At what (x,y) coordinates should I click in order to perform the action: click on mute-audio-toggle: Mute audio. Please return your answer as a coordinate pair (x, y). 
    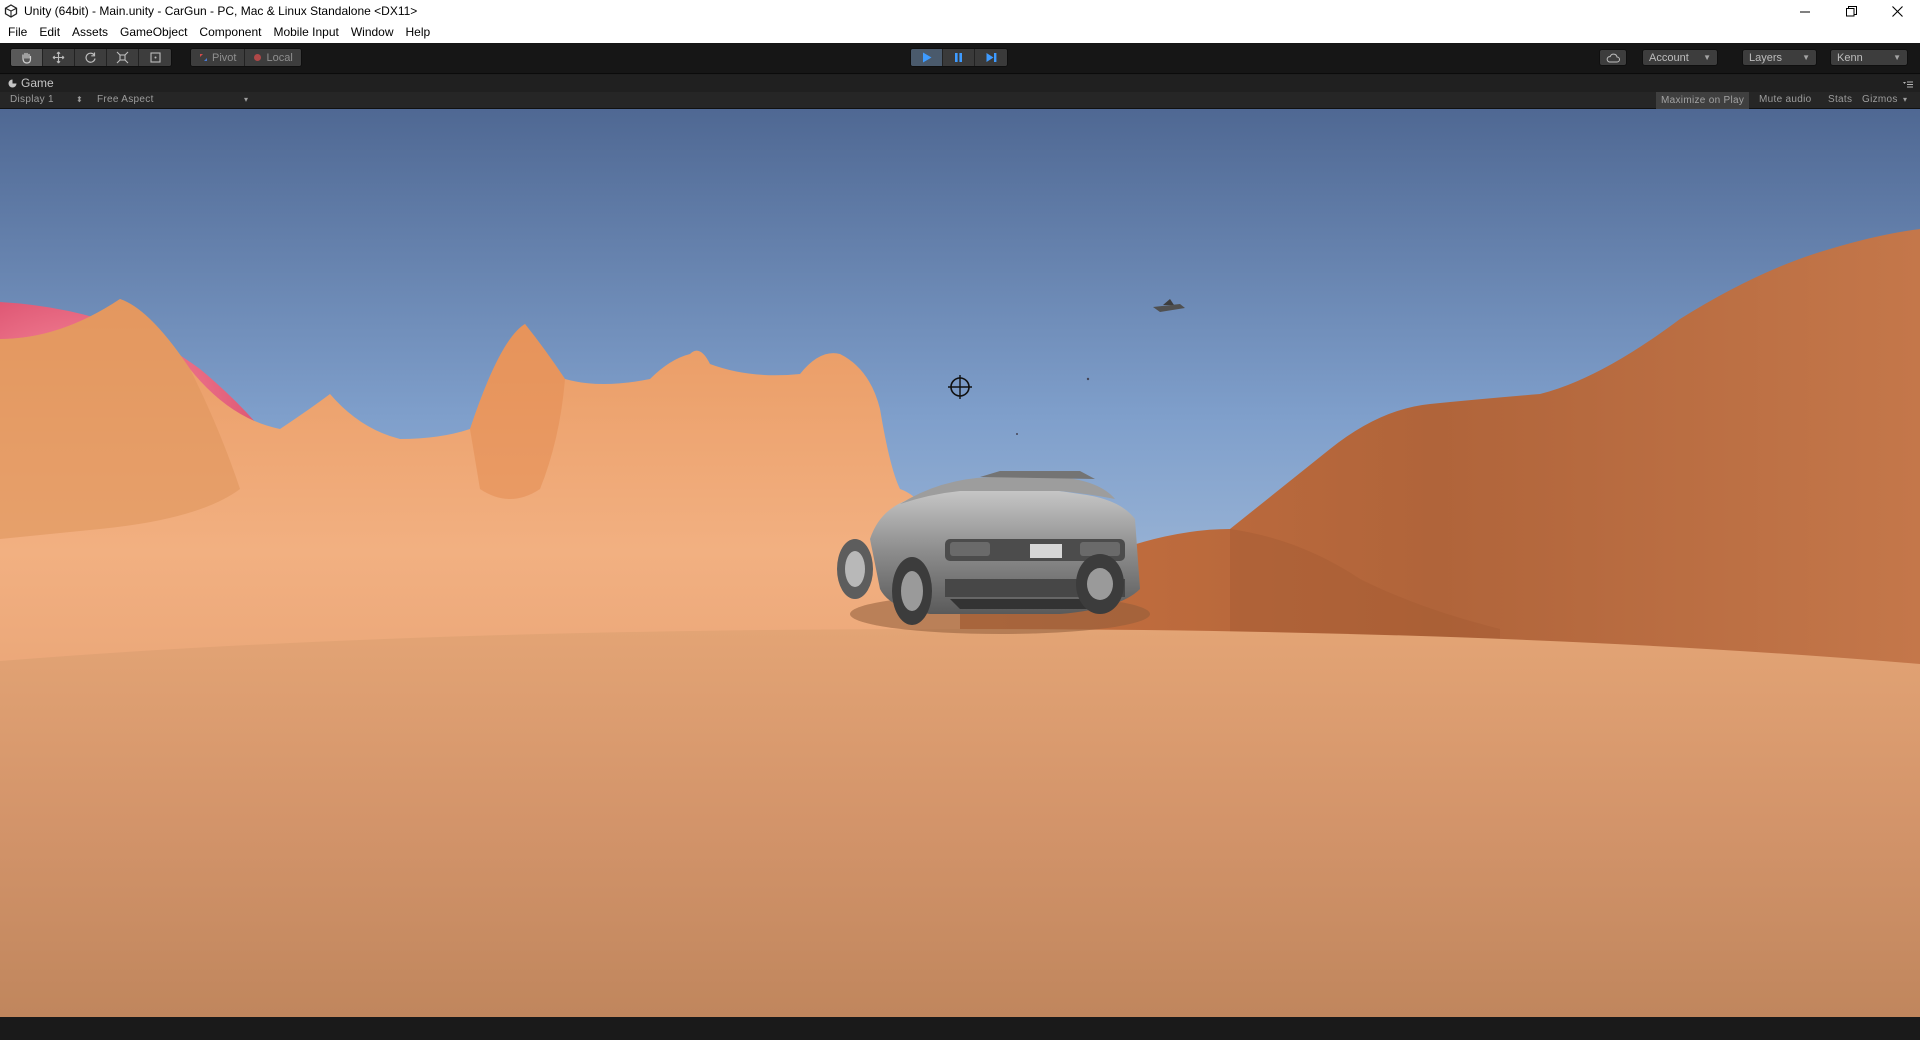
    Looking at the image, I should click on (1785, 99).